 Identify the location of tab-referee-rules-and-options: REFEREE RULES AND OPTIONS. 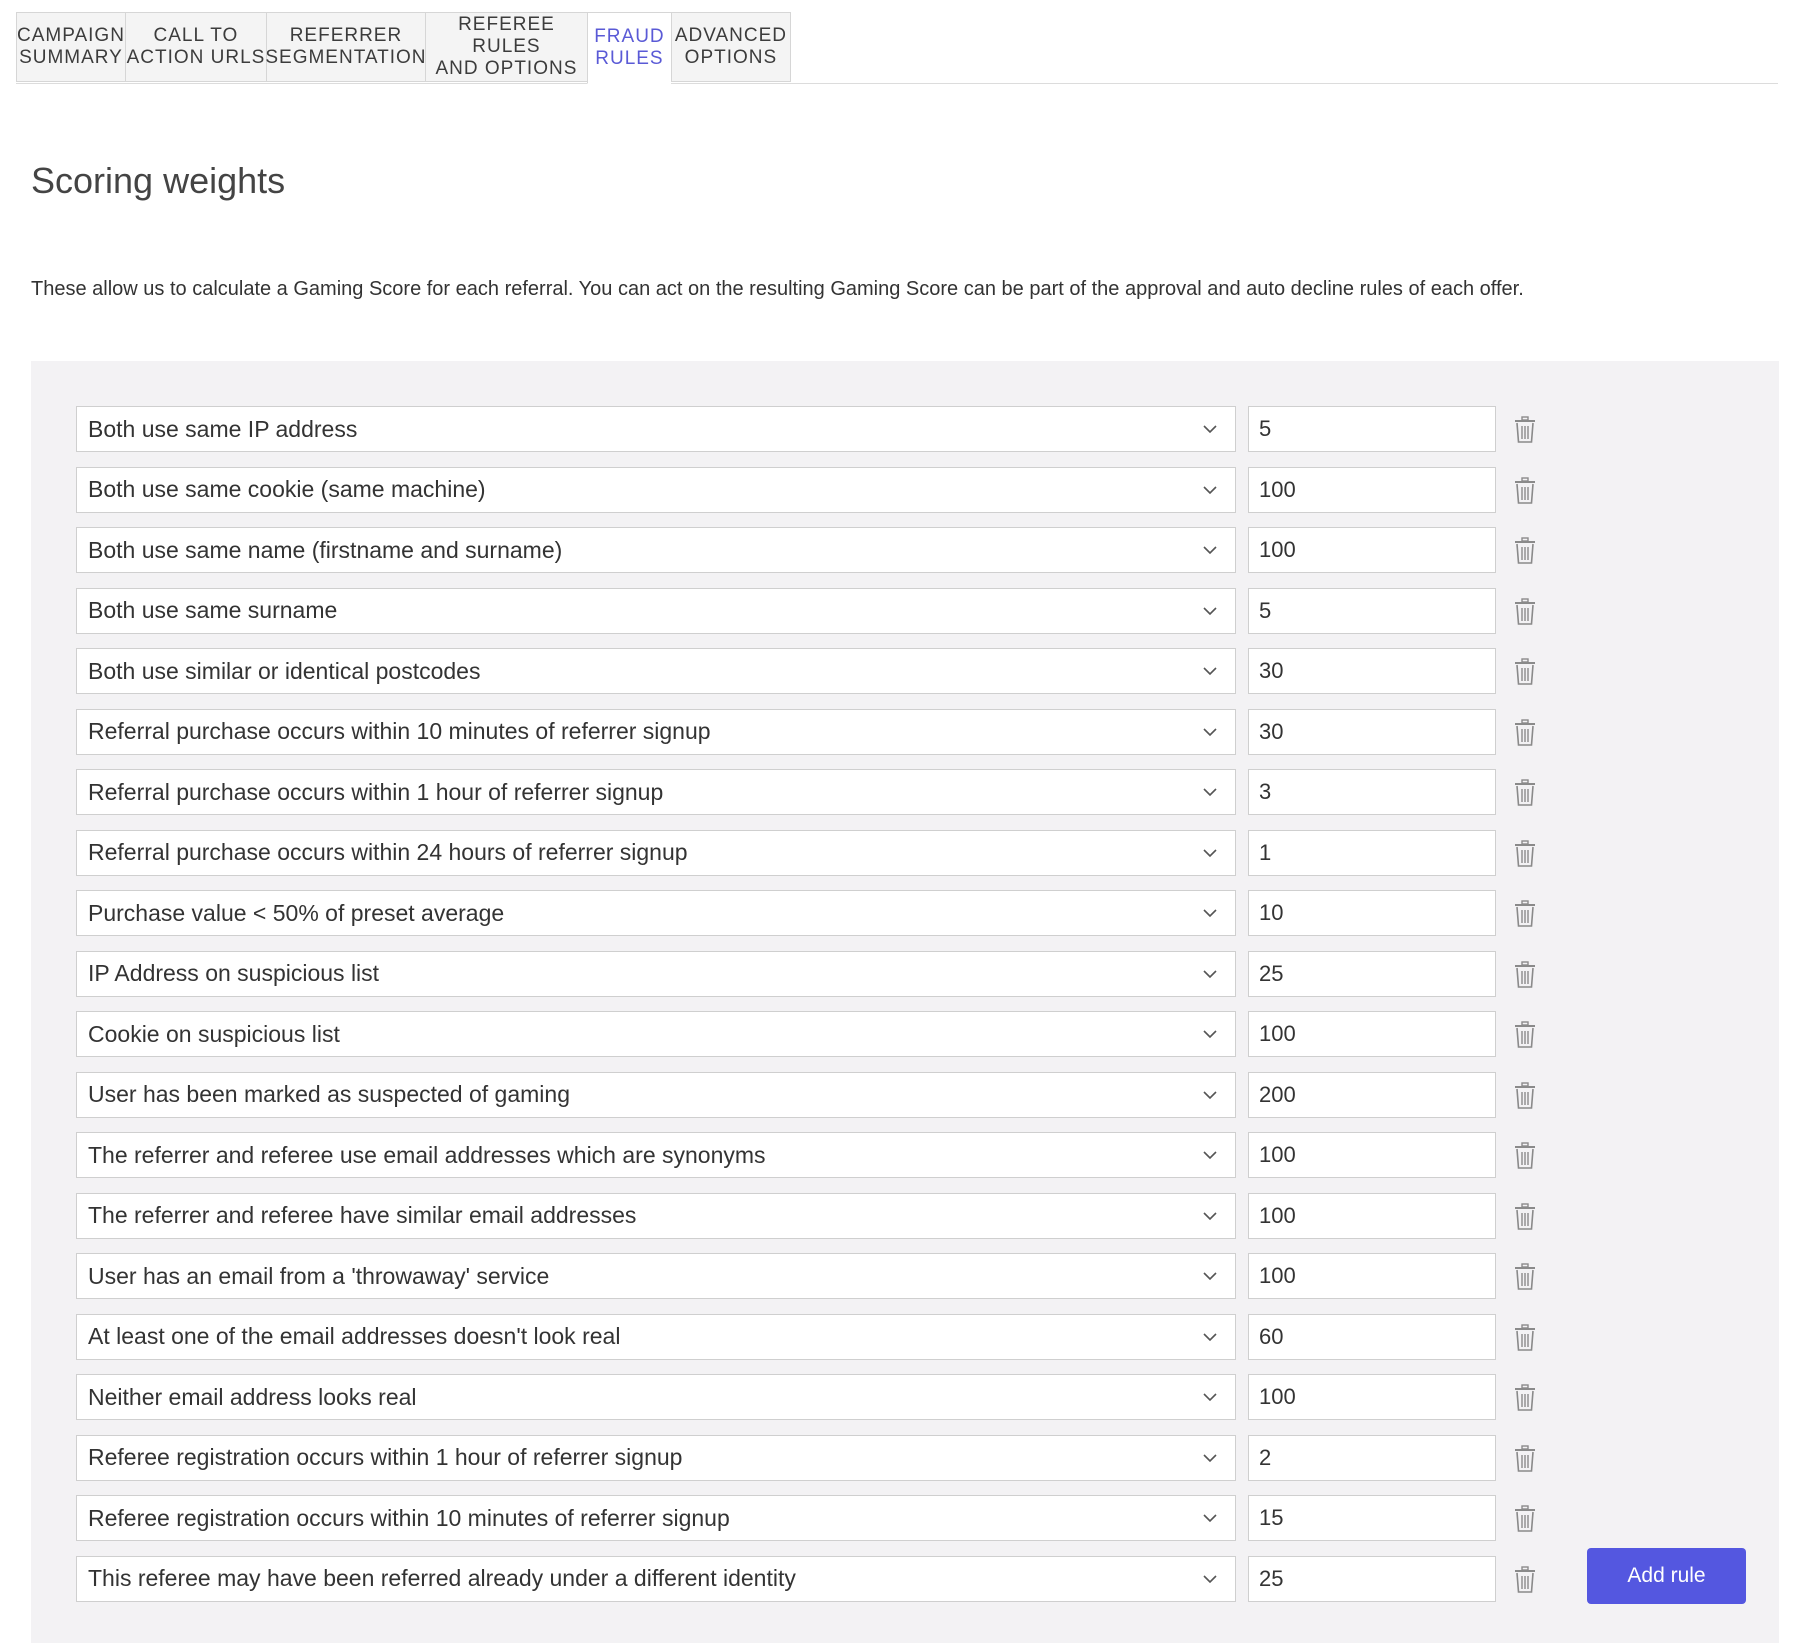
(505, 47).